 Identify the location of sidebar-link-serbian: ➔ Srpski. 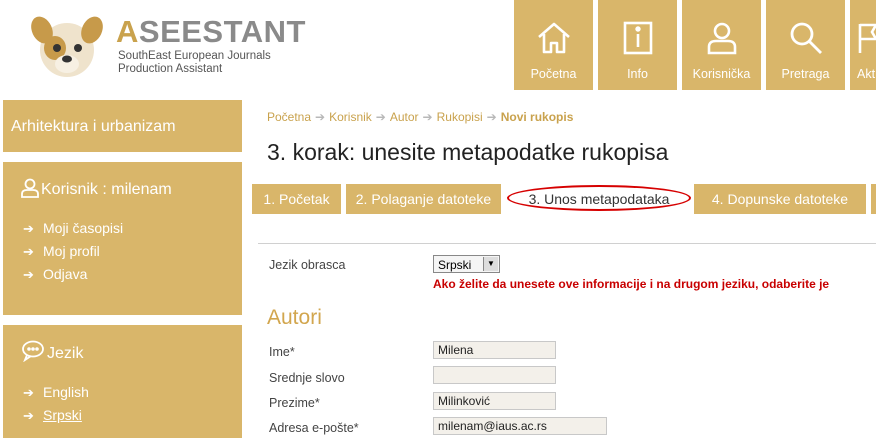
(52, 415).